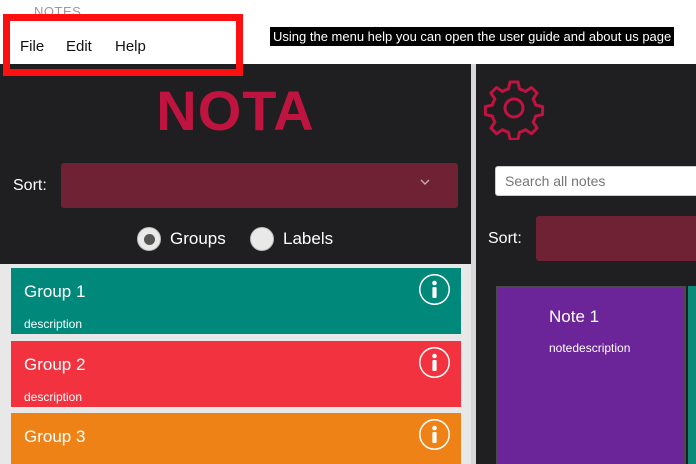 The height and width of the screenshot is (464, 696). I want to click on notes-sort-dropdown, so click(616, 238).